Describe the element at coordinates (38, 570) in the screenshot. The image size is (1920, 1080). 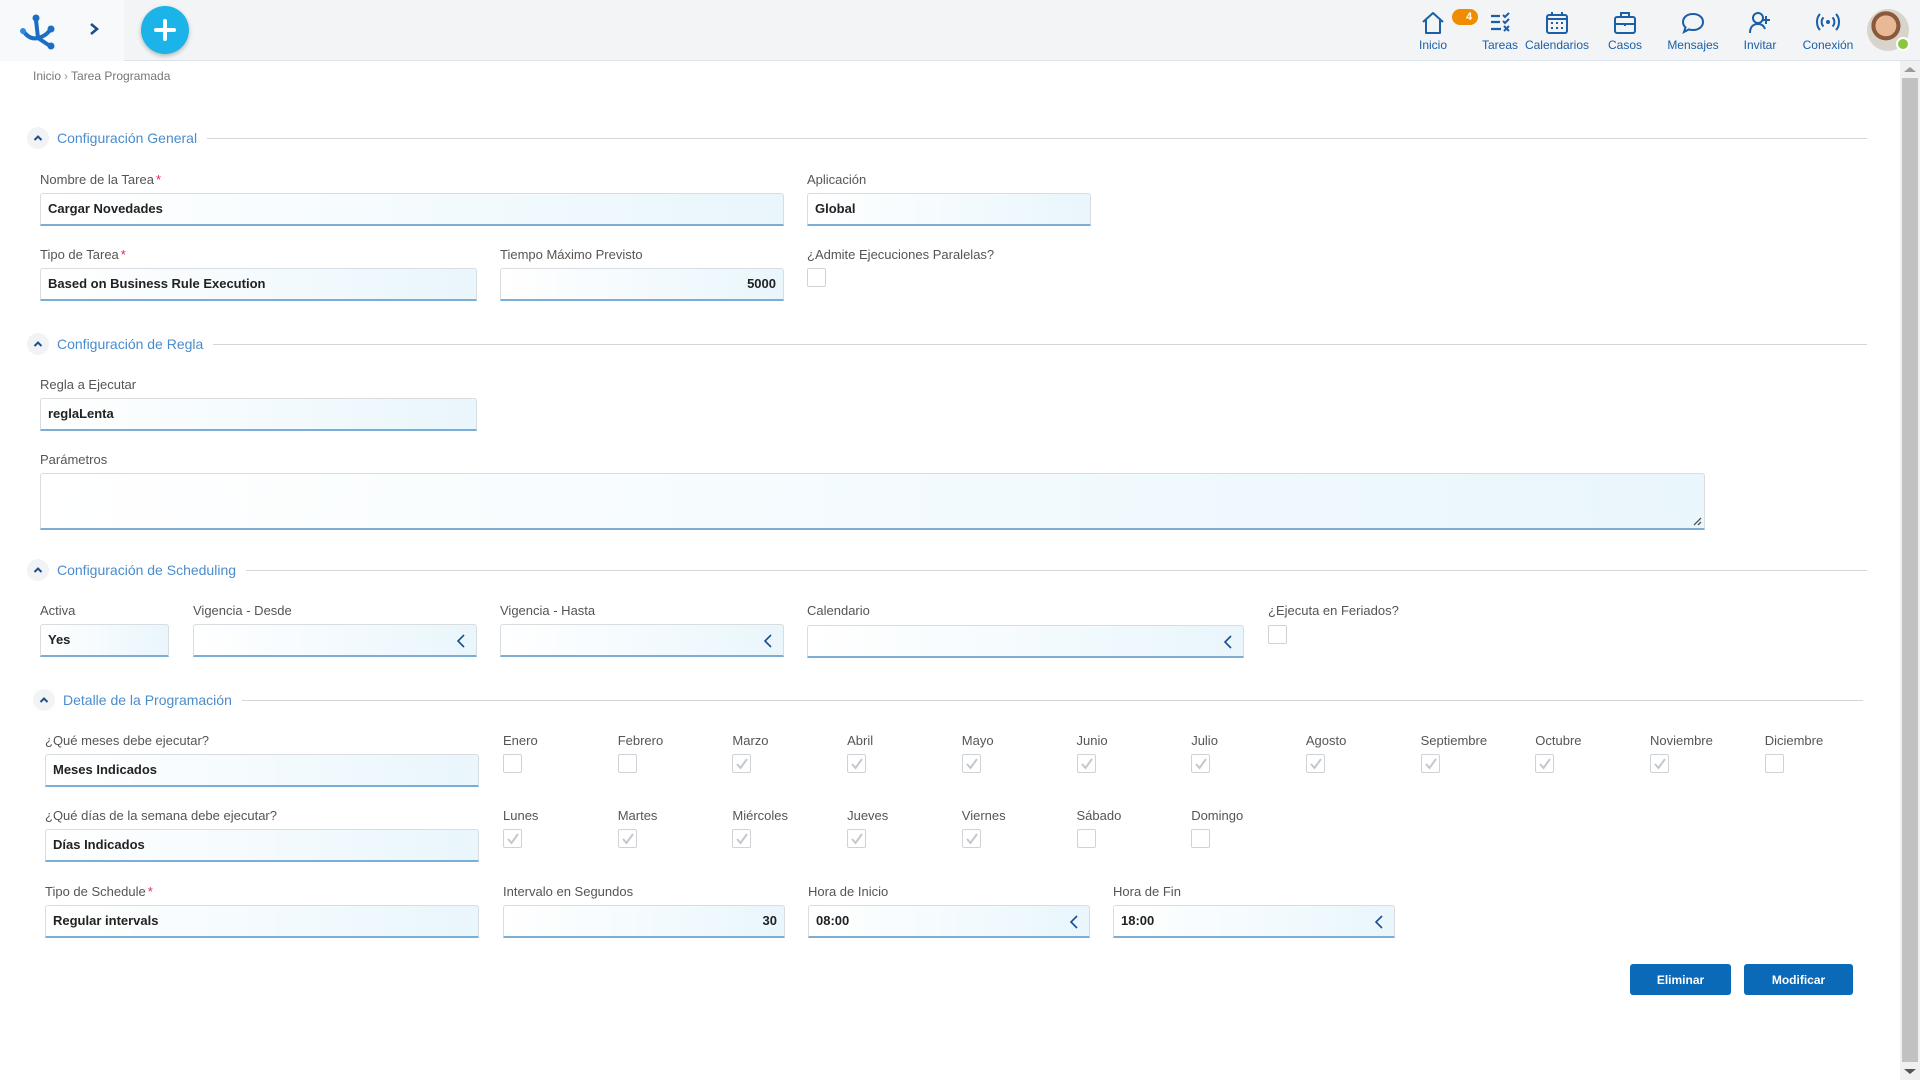
I see `collapse-scheduling-button` at that location.